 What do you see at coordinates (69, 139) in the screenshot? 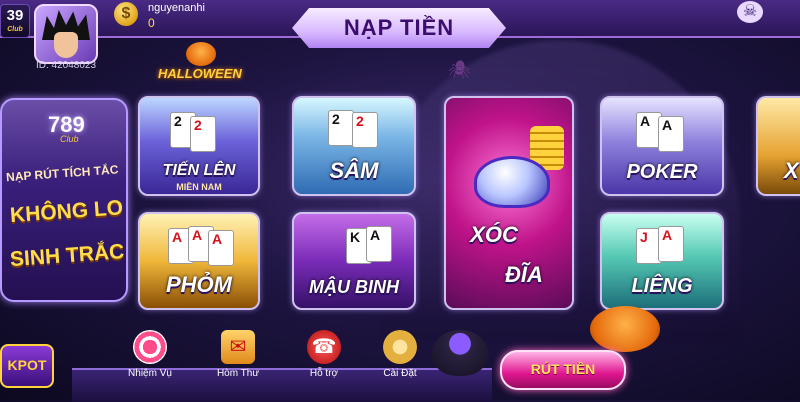
I see `promo-club: Club` at bounding box center [69, 139].